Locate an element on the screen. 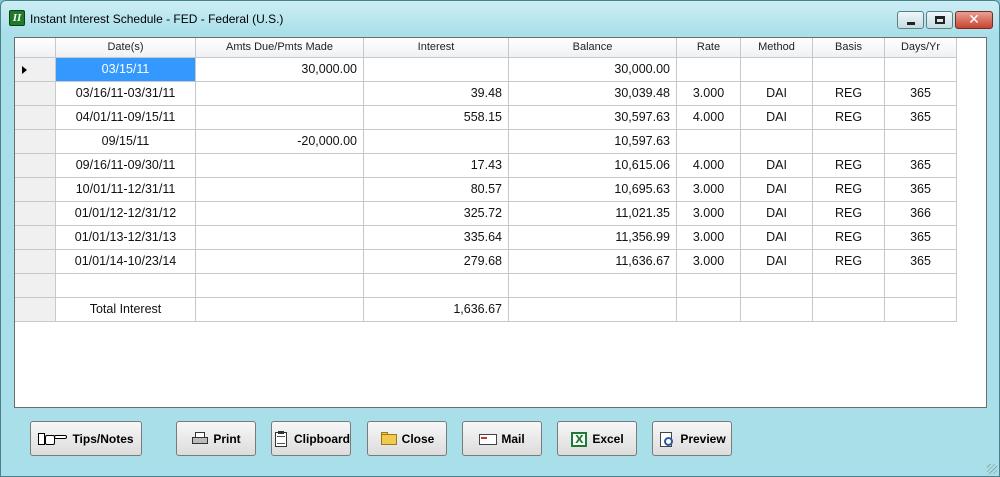 This screenshot has height=477, width=1000. cell-interest is located at coordinates (436, 142).